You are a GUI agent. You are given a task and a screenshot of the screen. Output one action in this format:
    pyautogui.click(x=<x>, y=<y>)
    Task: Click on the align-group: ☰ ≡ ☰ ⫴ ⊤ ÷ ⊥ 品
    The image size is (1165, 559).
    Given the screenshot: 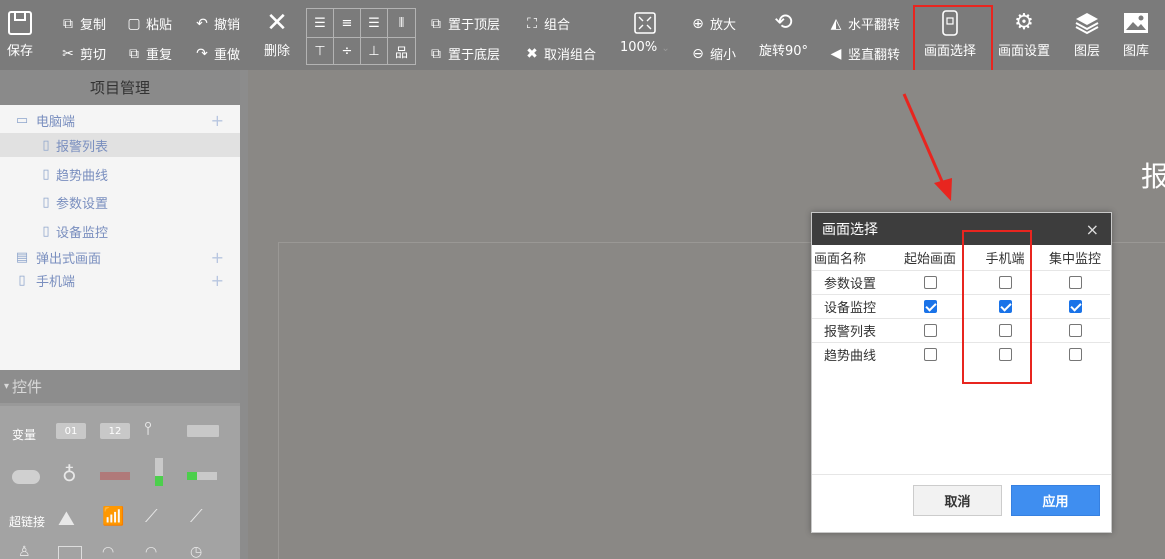 What is the action you would take?
    pyautogui.click(x=361, y=36)
    